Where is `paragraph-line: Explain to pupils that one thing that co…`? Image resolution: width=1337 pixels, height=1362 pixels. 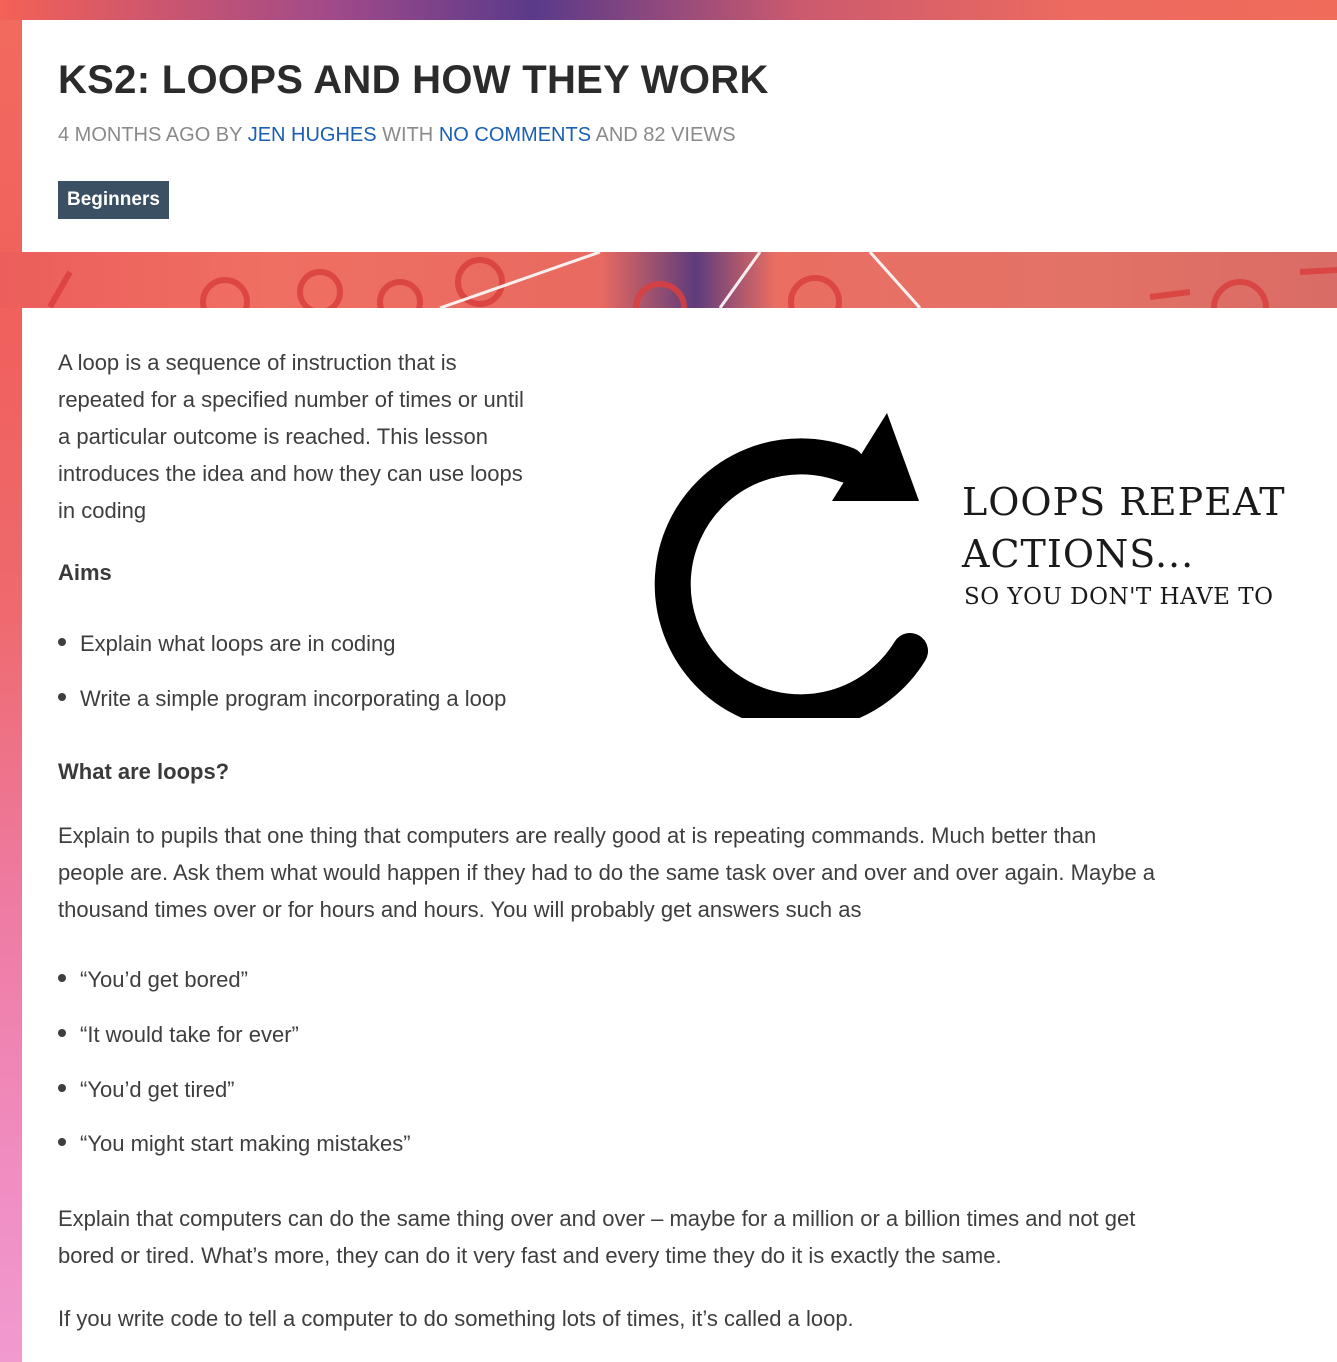
paragraph-line: Explain to pupils that one thing that co… is located at coordinates (577, 835).